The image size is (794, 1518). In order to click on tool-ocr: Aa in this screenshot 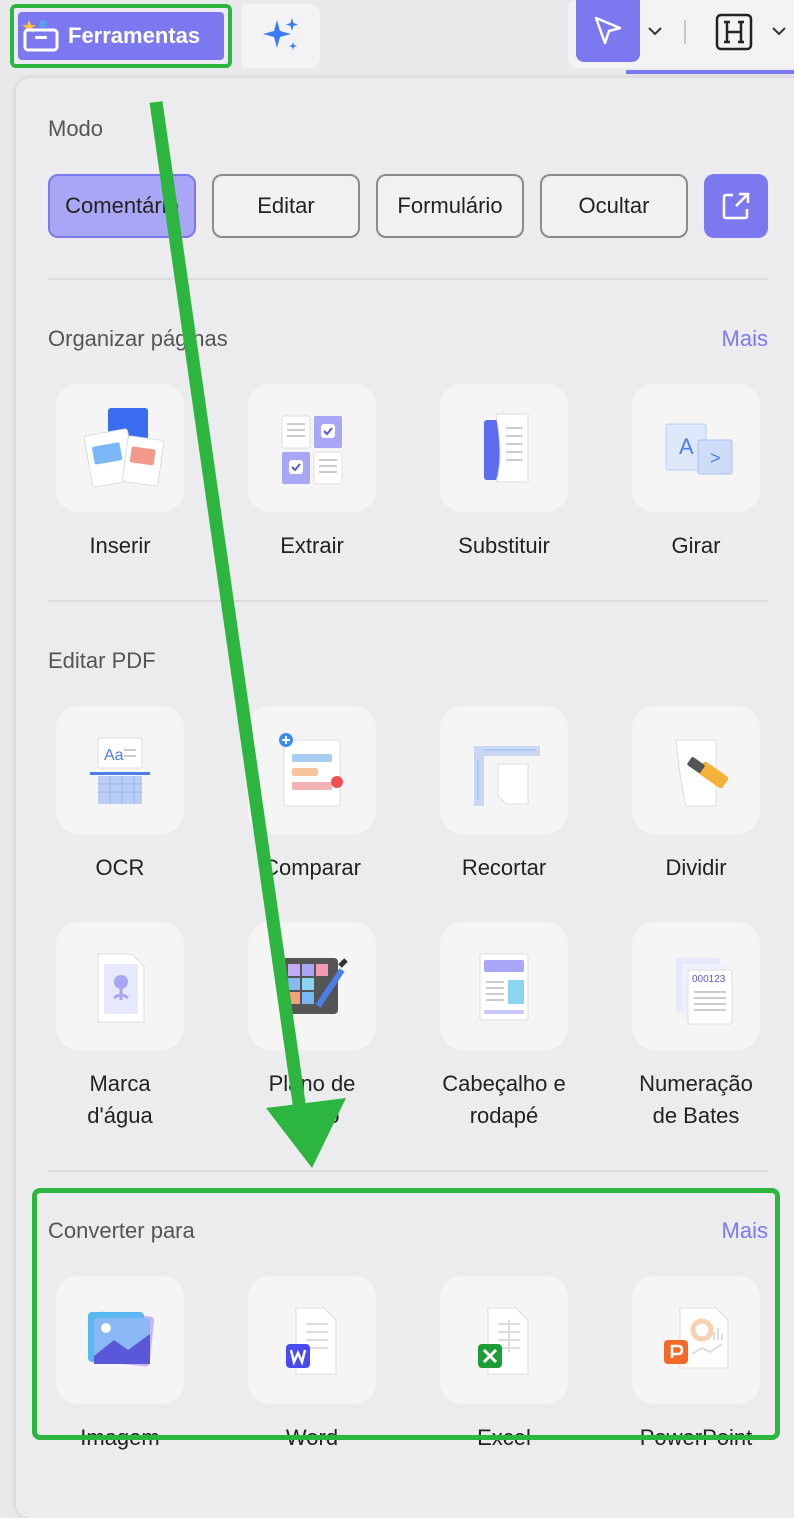, I will do `click(120, 770)`.